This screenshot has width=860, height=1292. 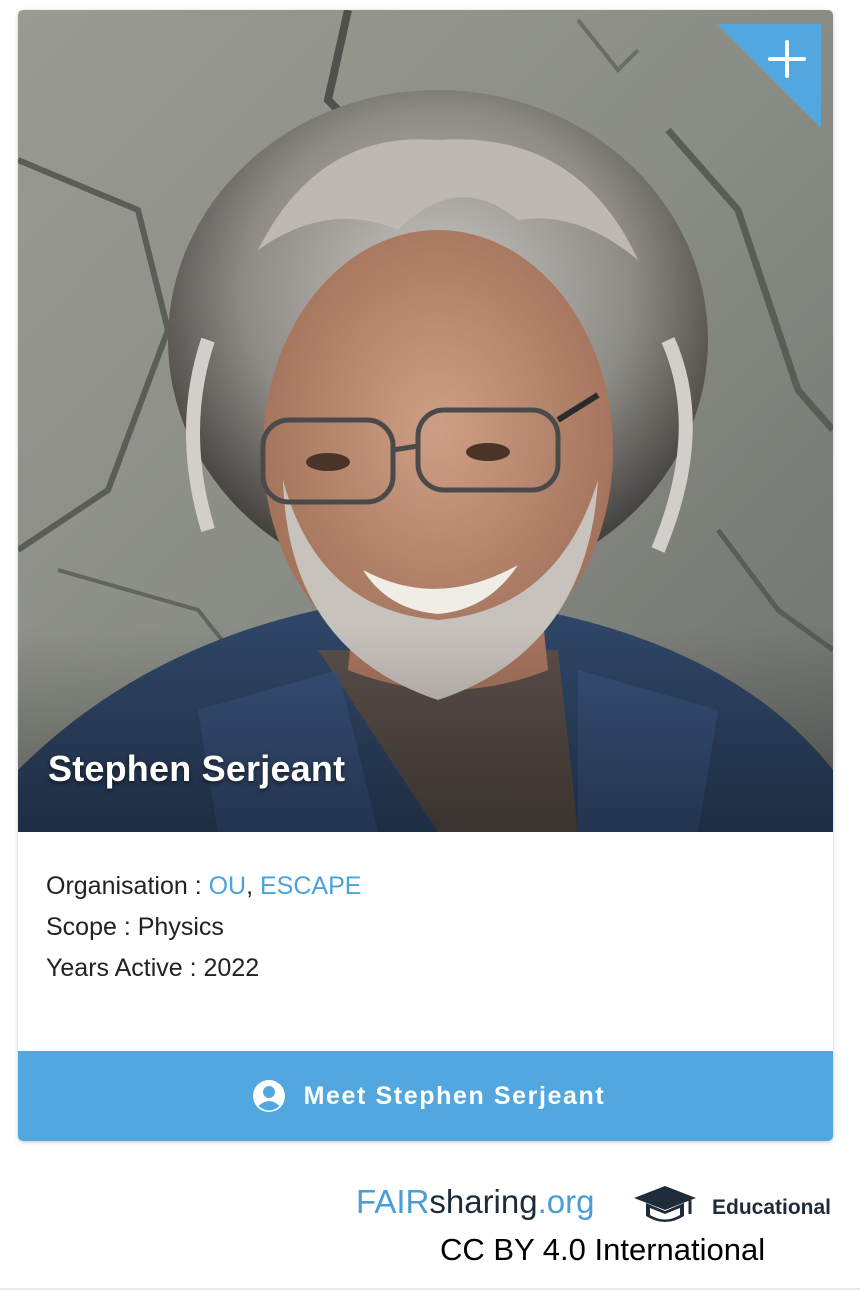 I want to click on brand-fair: FAIR, so click(x=393, y=1201).